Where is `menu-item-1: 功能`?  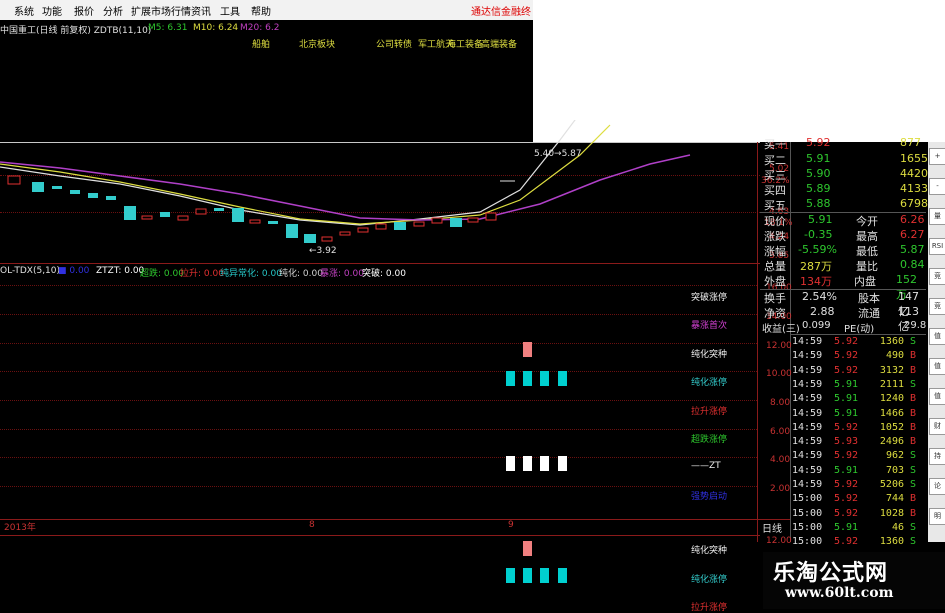
menu-item-1: 功能 is located at coordinates (52, 10).